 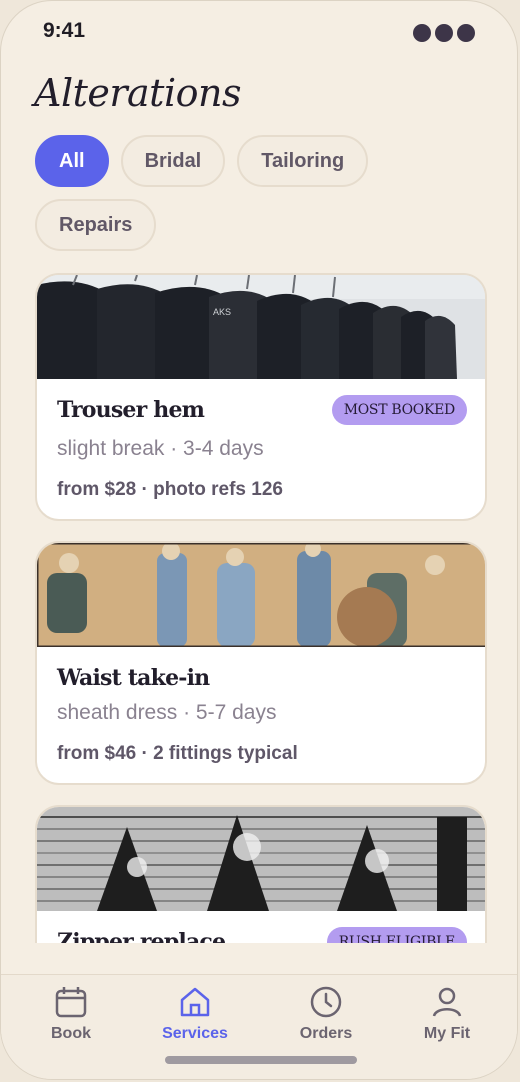 I want to click on svg-text: AKS, so click(x=222, y=312).